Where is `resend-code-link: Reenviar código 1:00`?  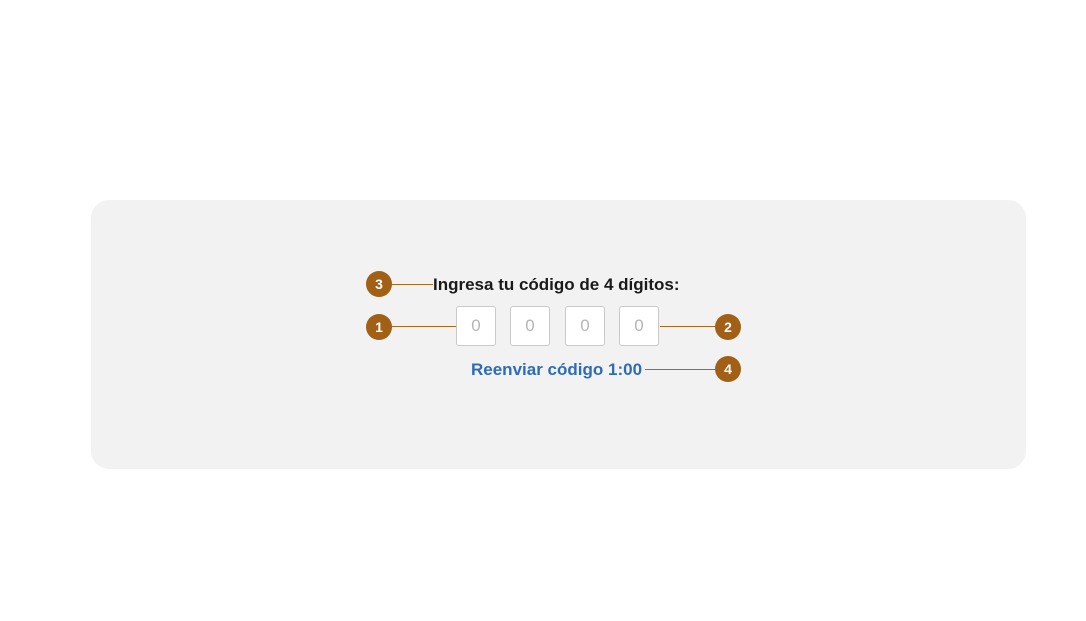 resend-code-link: Reenviar código 1:00 is located at coordinates (556, 370).